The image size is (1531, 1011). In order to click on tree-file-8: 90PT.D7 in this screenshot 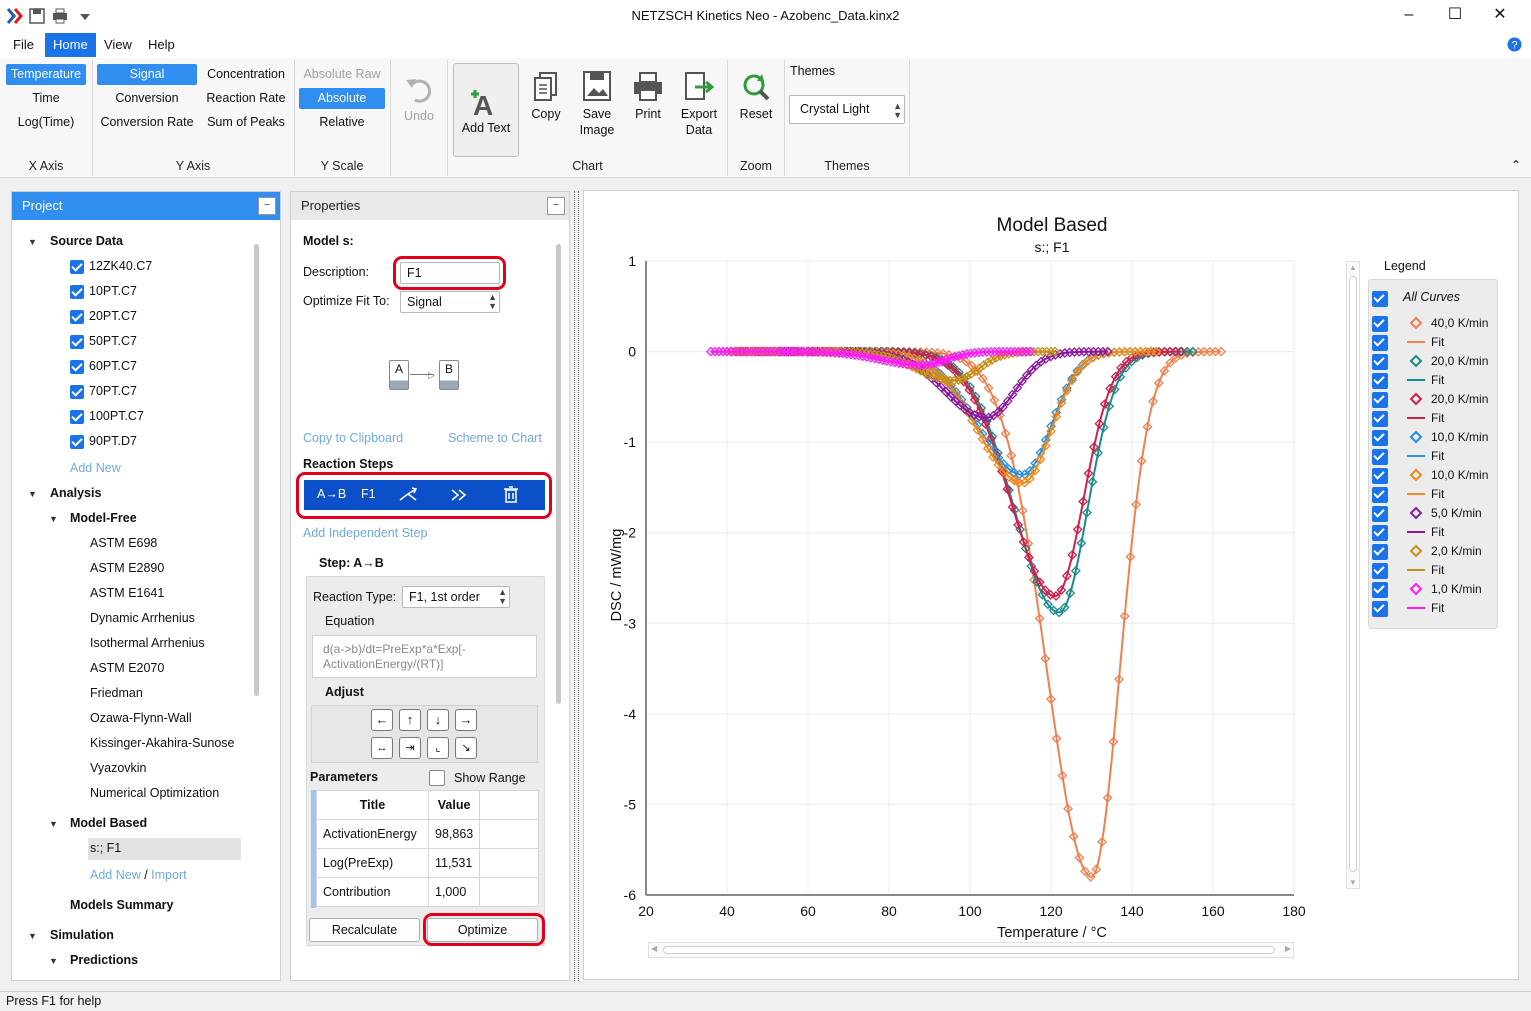, I will do `click(113, 441)`.